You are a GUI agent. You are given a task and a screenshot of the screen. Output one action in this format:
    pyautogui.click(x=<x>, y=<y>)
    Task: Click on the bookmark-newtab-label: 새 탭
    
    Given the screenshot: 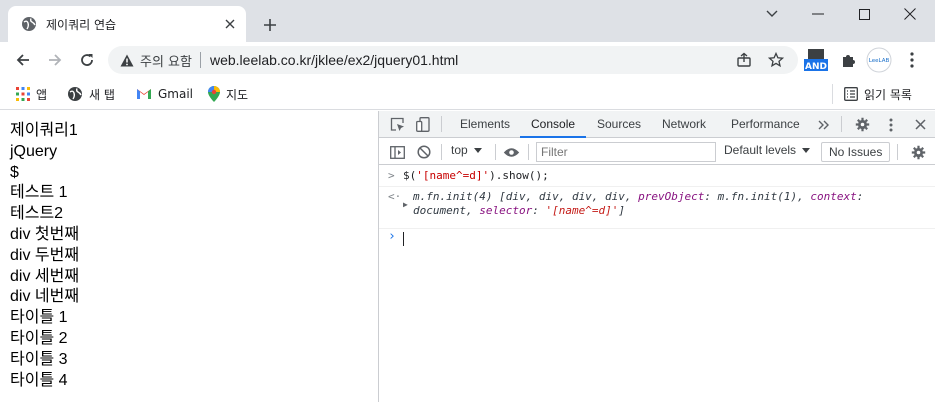 What is the action you would take?
    pyautogui.click(x=102, y=94)
    